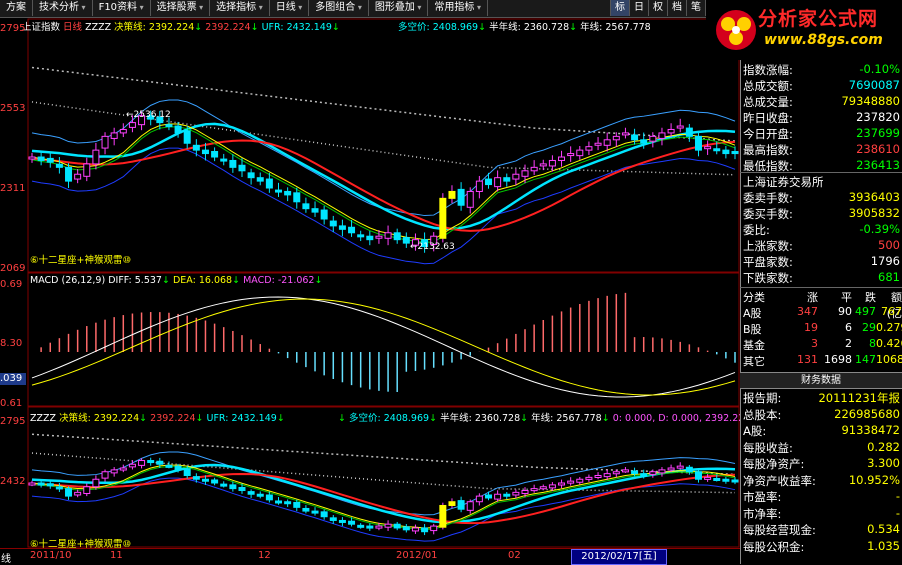  Describe the element at coordinates (879, 229) in the screenshot. I see `exchange-row-value: -0.39%` at that location.